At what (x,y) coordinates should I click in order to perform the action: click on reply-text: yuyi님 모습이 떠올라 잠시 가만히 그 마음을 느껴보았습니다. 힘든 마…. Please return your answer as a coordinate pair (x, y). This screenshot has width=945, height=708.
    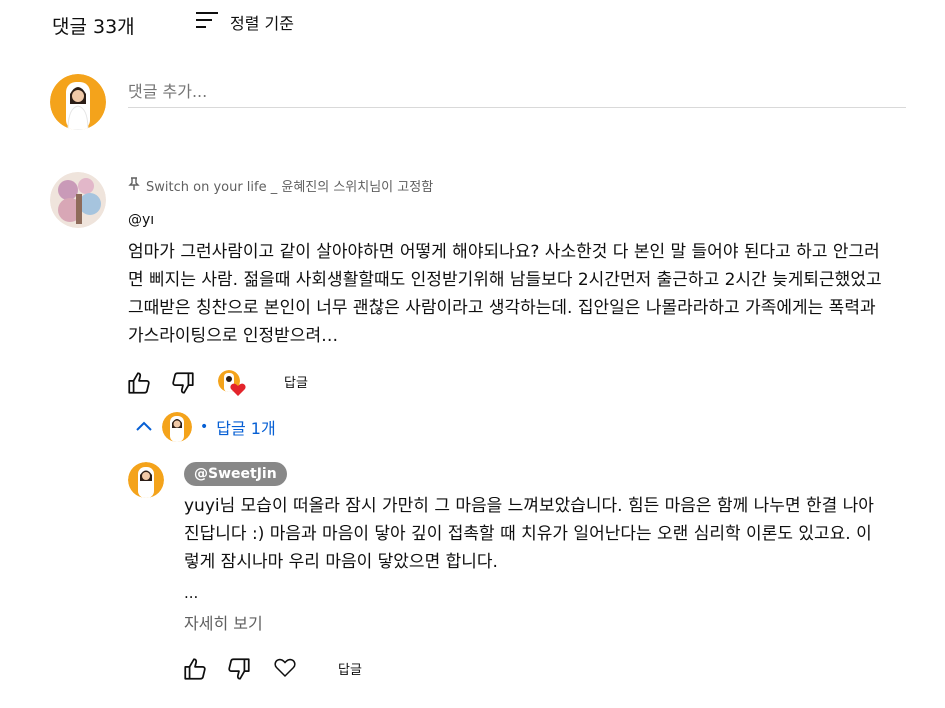
    Looking at the image, I should click on (529, 534).